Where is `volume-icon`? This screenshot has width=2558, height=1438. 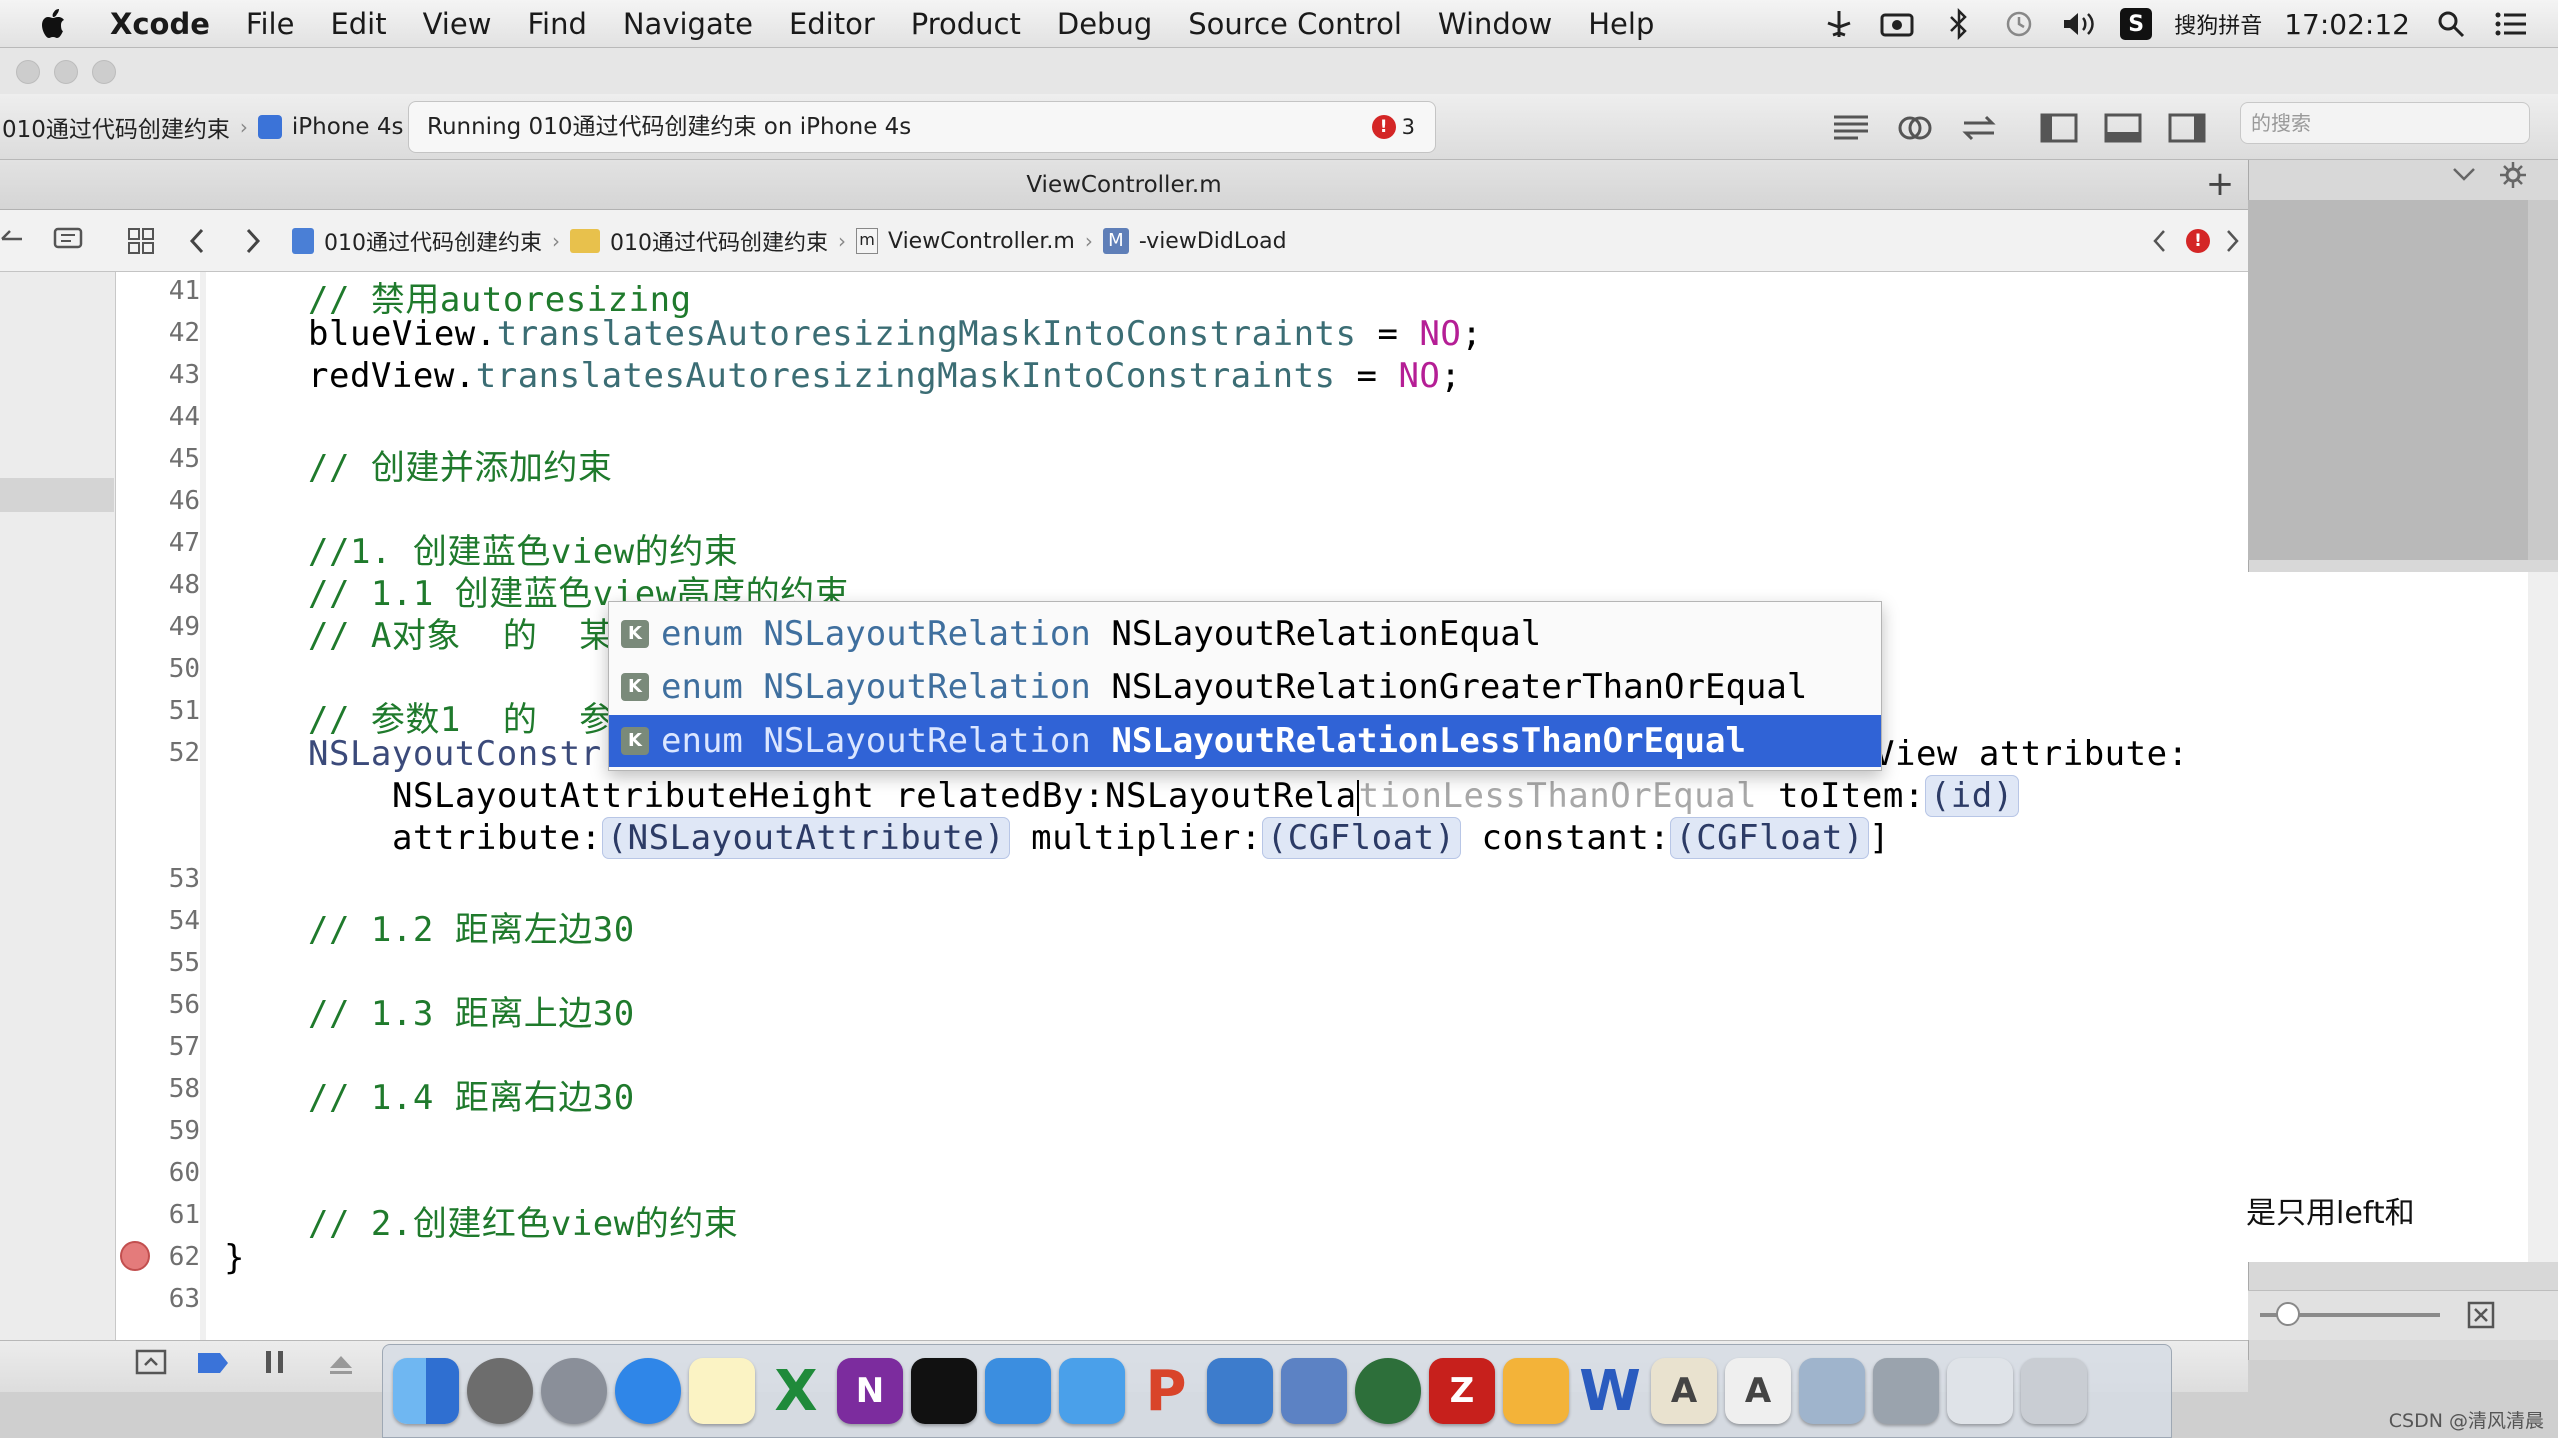
volume-icon is located at coordinates (2079, 24).